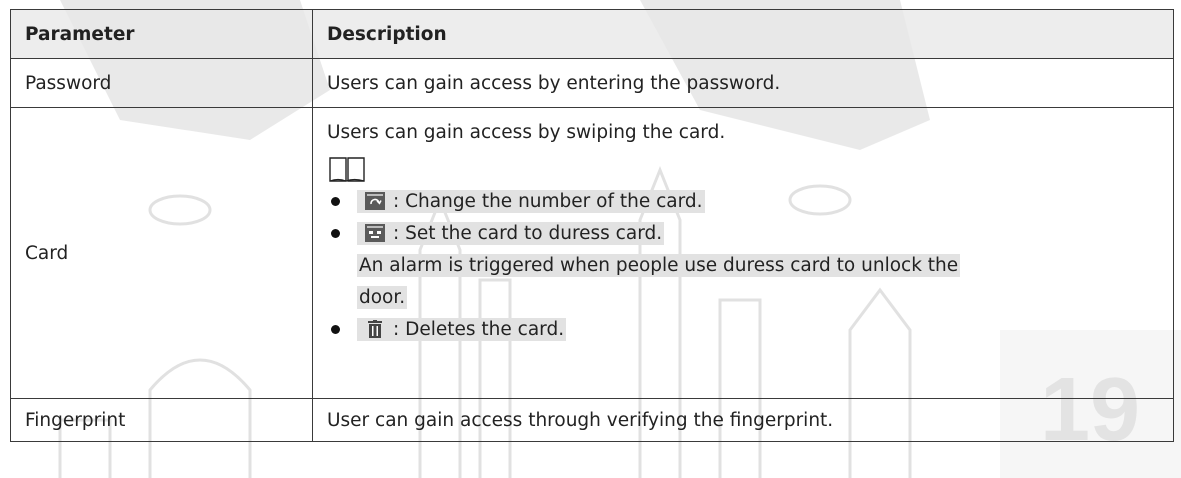 This screenshot has width=1181, height=478. I want to click on card-option-3: : Deletes the card., so click(462, 329).